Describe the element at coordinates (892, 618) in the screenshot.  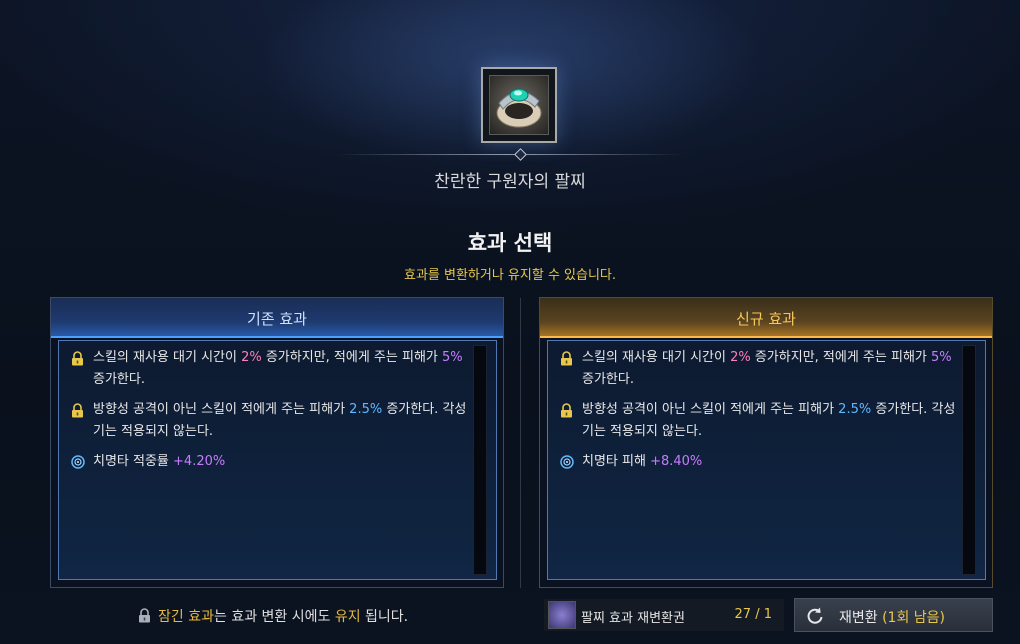
I see `reroll-button-label: 재변환 (1회 남음)` at that location.